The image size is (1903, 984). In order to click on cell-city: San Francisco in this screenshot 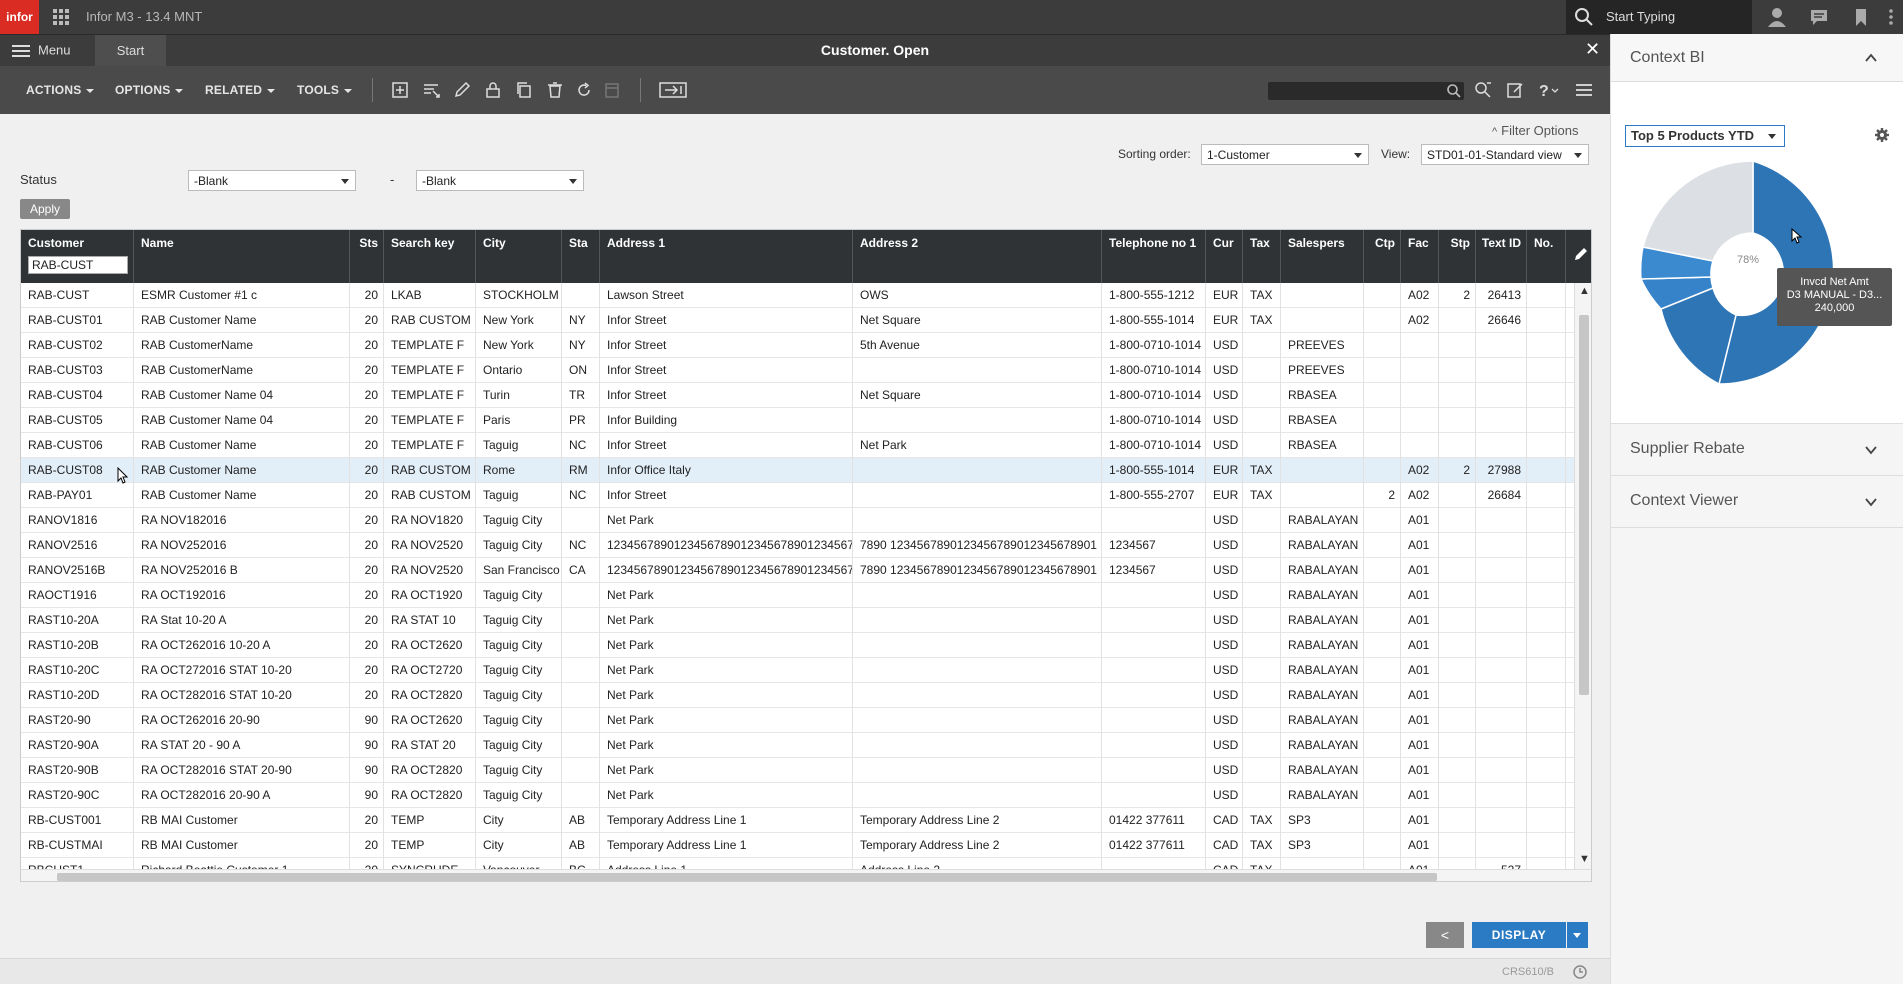, I will do `click(519, 570)`.